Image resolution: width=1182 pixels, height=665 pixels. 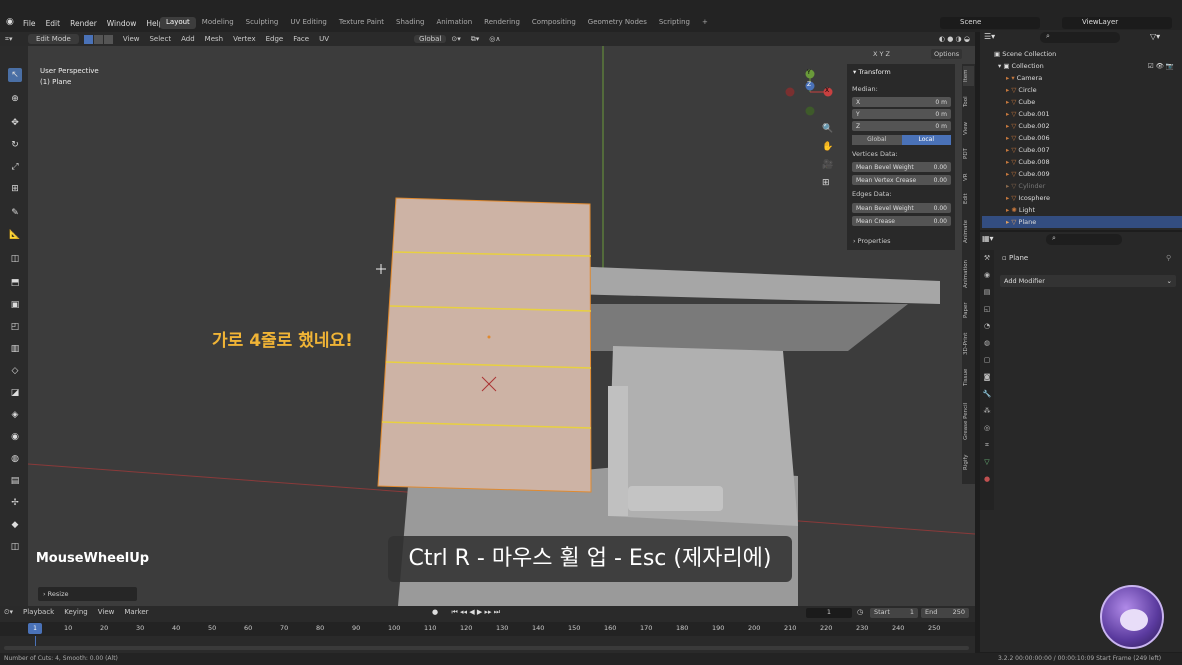 What do you see at coordinates (968, 128) in the screenshot?
I see `sidebar-tab-view: View` at bounding box center [968, 128].